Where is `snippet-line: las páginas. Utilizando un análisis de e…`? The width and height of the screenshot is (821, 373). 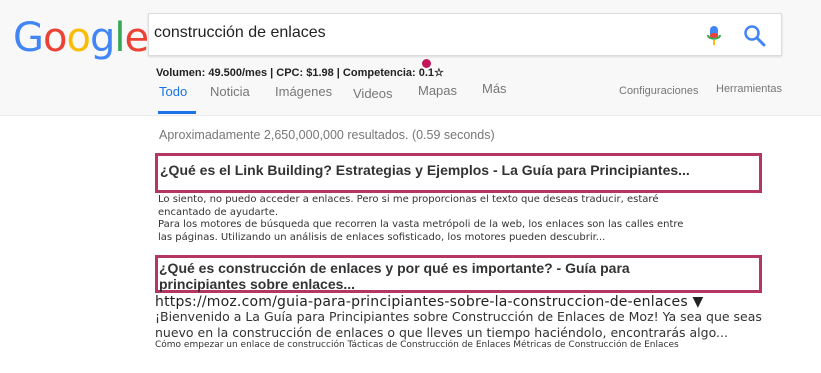
snippet-line: las páginas. Utilizando un análisis de e… is located at coordinates (382, 237).